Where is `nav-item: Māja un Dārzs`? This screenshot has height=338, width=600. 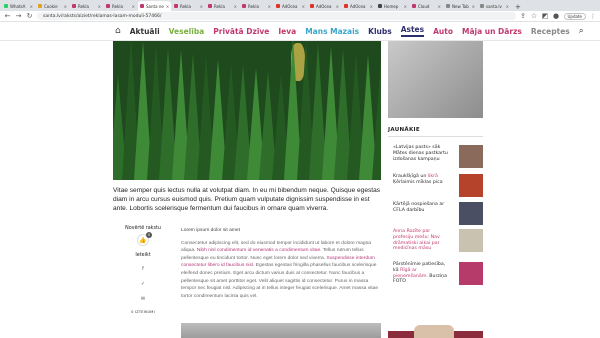 nav-item: Māja un Dārzs is located at coordinates (492, 31).